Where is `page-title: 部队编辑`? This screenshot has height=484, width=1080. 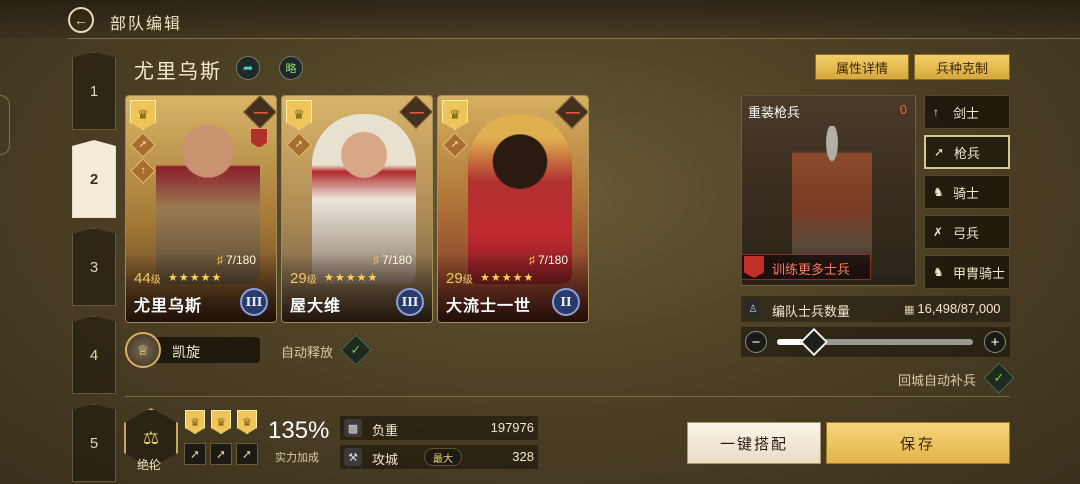 page-title: 部队编辑 is located at coordinates (146, 24).